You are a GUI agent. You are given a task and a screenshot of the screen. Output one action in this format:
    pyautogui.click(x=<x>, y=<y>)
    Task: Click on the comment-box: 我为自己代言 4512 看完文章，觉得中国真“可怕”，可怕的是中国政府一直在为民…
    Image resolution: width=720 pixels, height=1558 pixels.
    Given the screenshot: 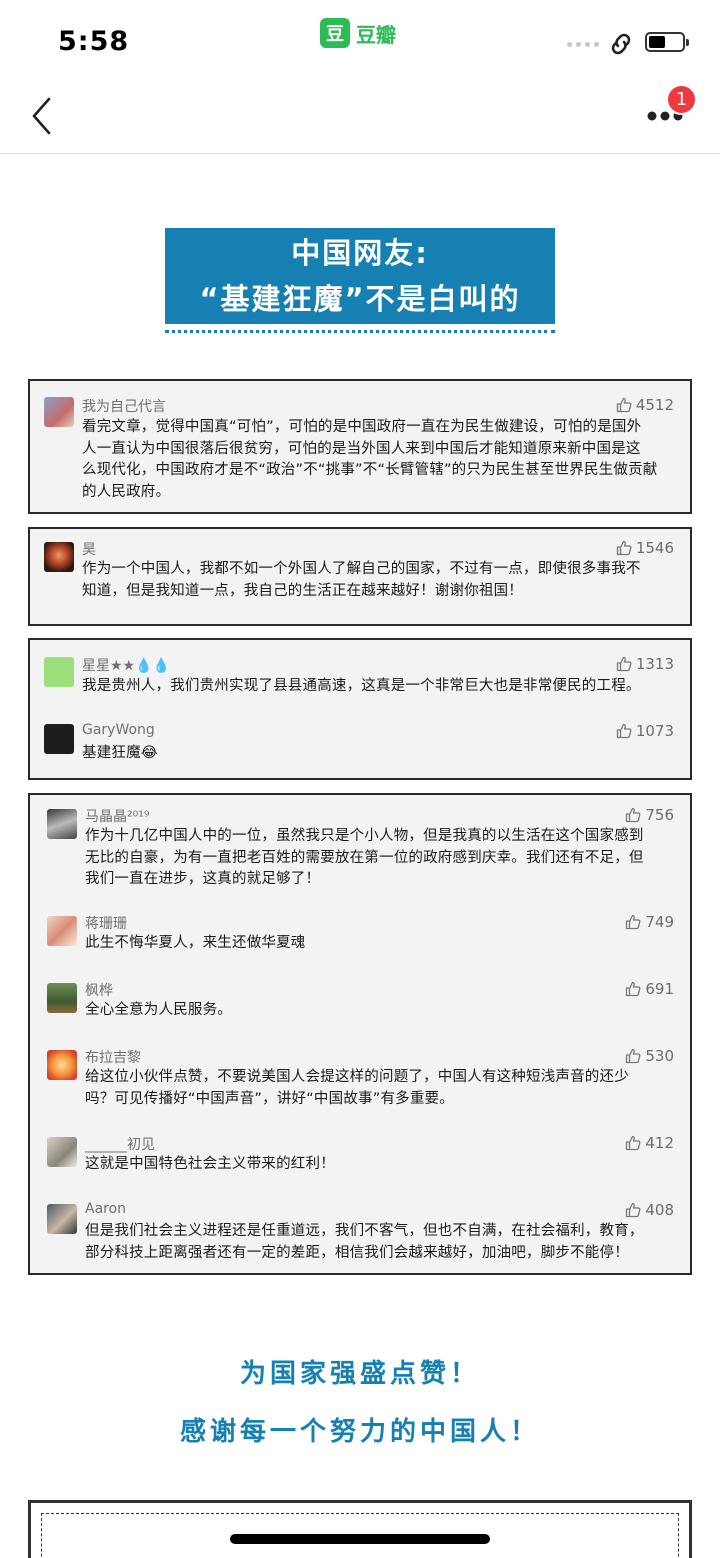 What is the action you would take?
    pyautogui.click(x=360, y=446)
    